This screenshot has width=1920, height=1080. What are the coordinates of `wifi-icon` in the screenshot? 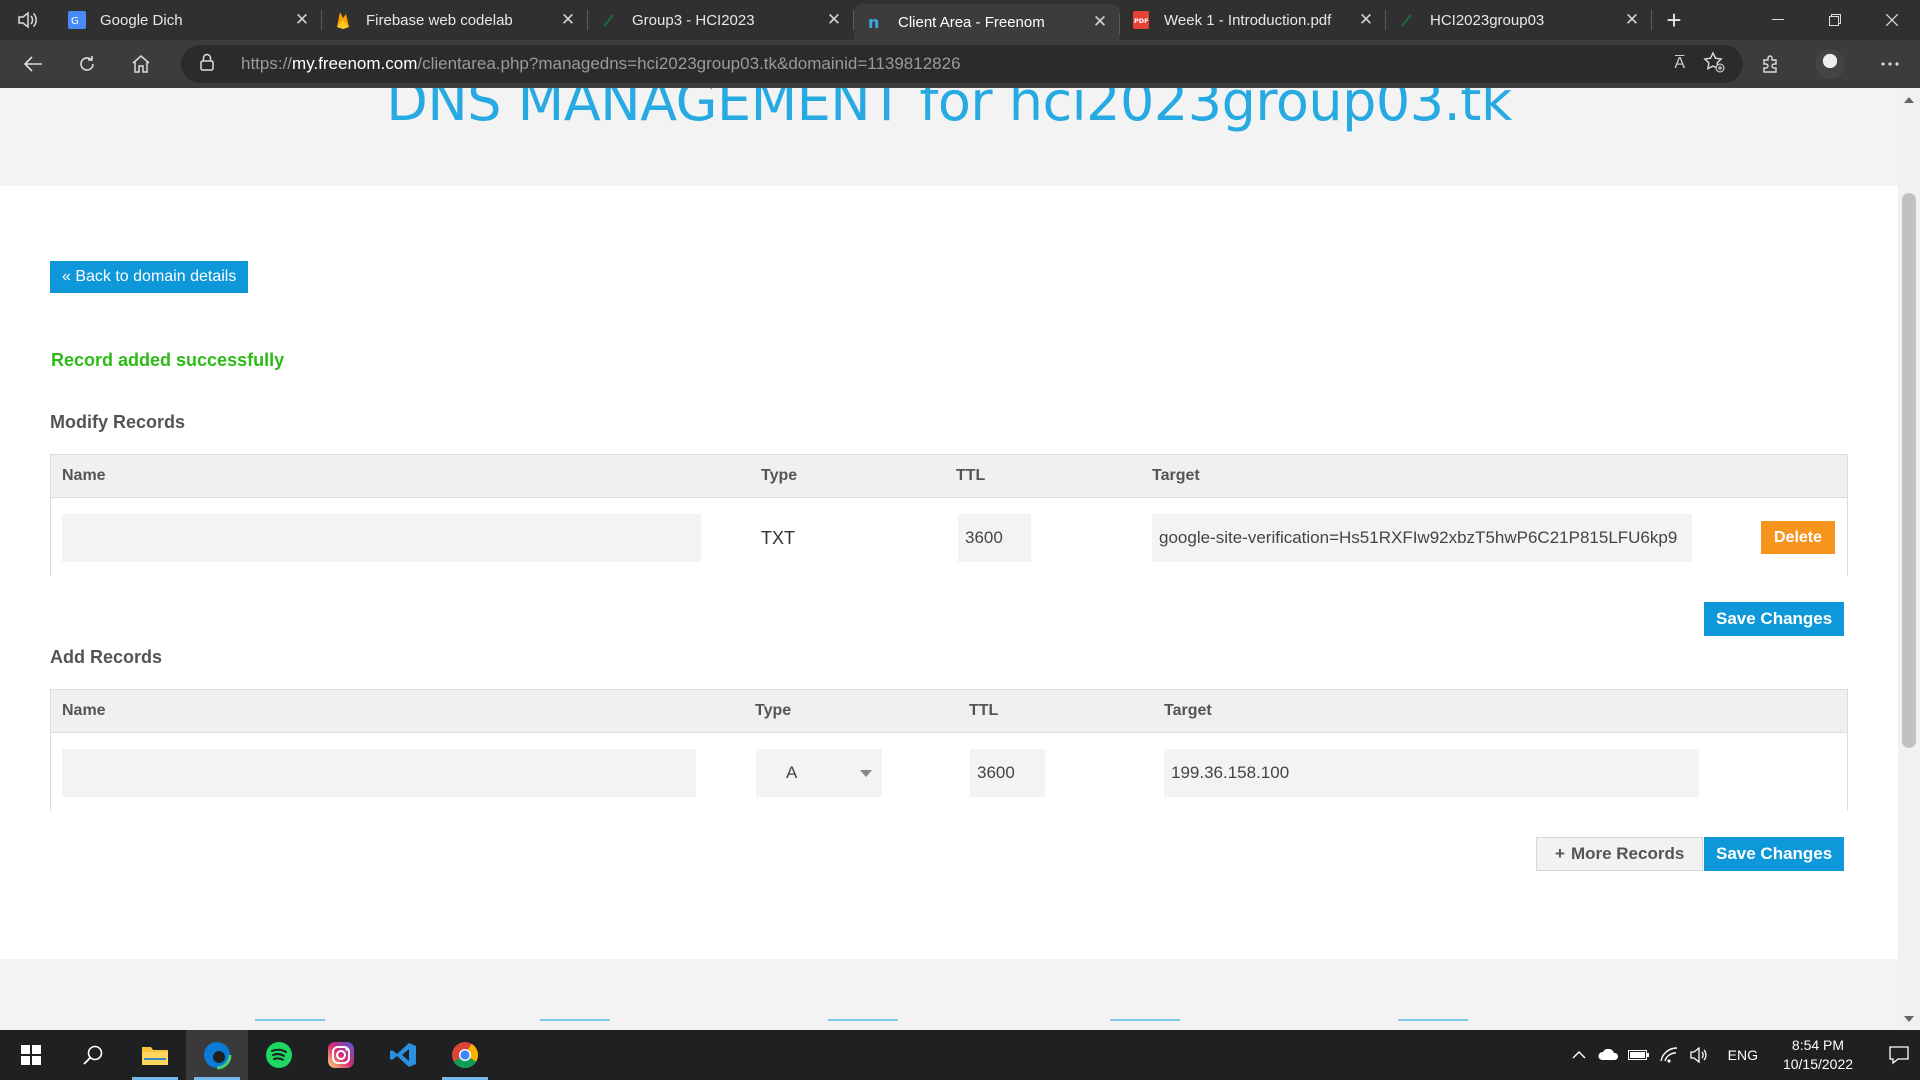 It's located at (1669, 1055).